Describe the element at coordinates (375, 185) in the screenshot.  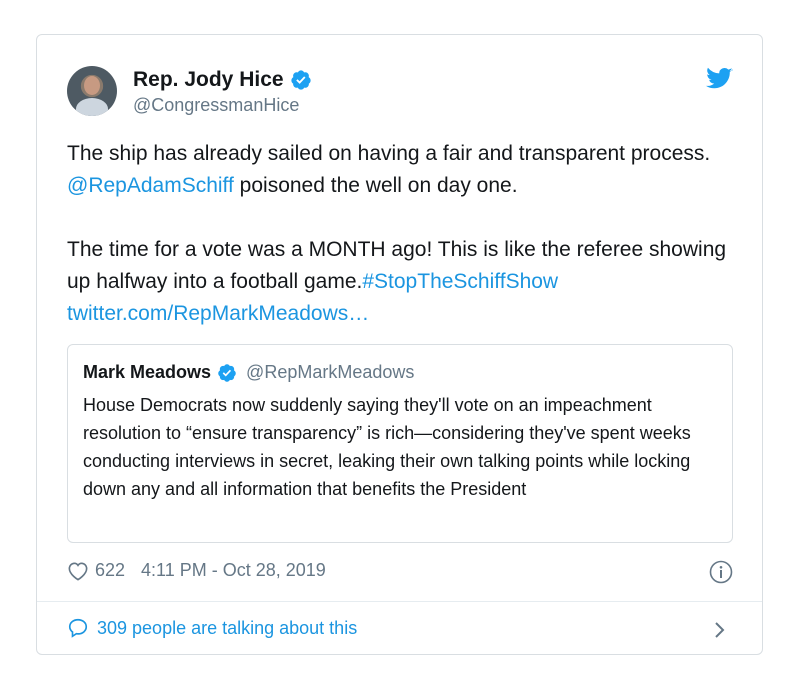
I see `tweet-text-part: poisoned the well on day one.` at that location.